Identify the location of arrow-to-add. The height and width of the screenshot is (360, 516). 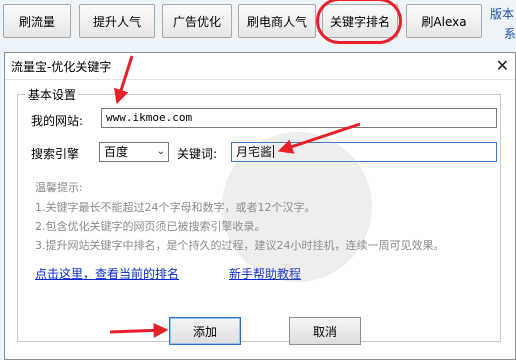
(139, 330).